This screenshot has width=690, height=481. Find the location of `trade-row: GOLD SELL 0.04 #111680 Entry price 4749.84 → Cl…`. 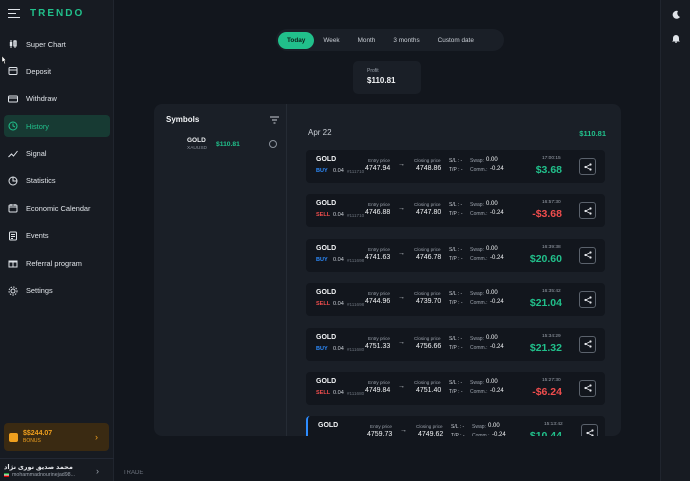

trade-row: GOLD SELL 0.04 #111680 Entry price 4749.84 → Cl… is located at coordinates (455, 388).